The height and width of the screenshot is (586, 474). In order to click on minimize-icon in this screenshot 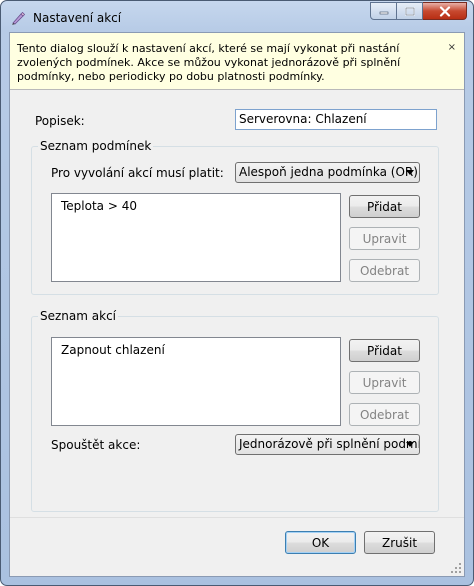, I will do `click(383, 13)`.